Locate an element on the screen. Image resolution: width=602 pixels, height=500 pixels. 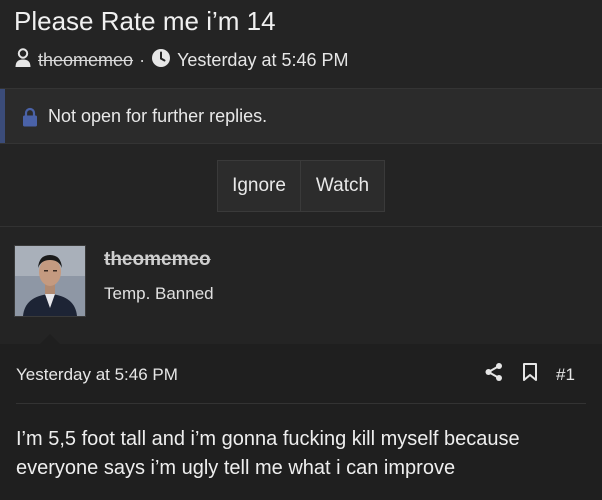
post-number-link: #1 is located at coordinates (565, 375).